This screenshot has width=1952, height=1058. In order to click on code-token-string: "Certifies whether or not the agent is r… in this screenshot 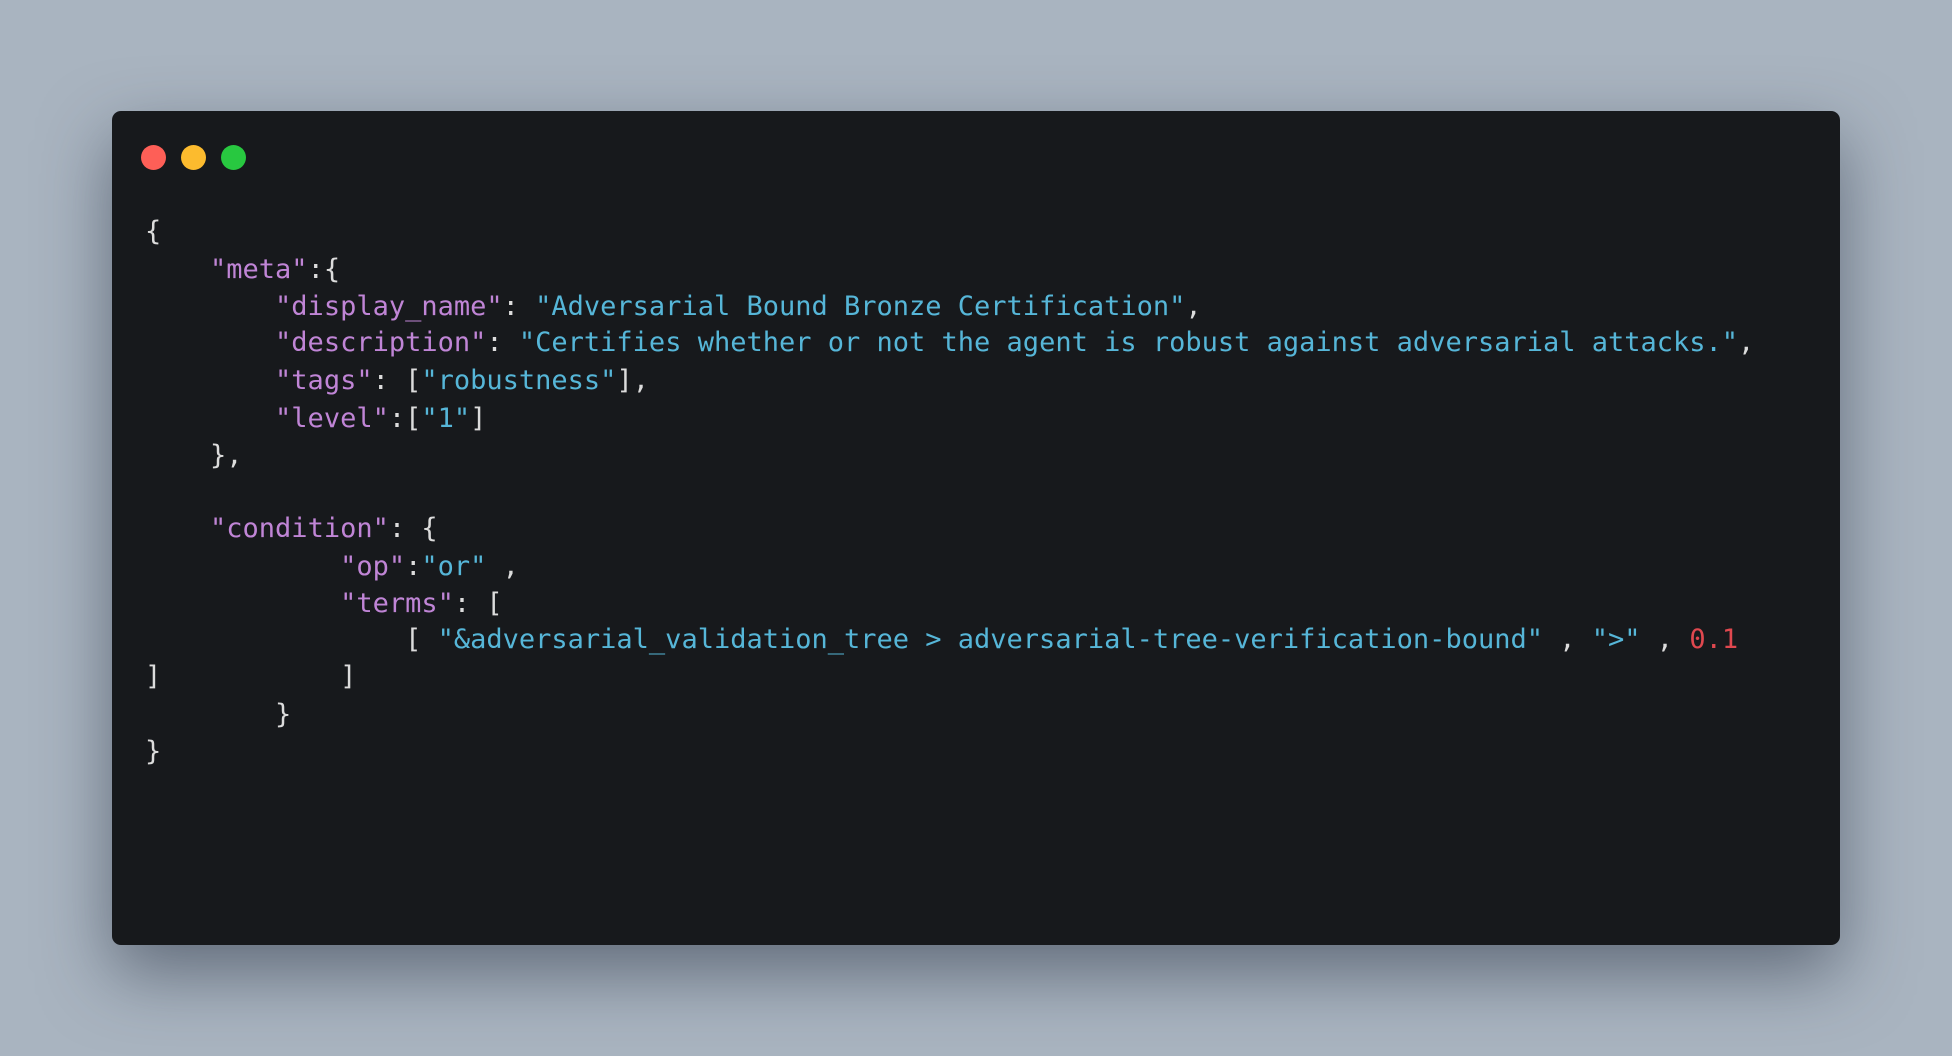, I will do `click(1128, 342)`.